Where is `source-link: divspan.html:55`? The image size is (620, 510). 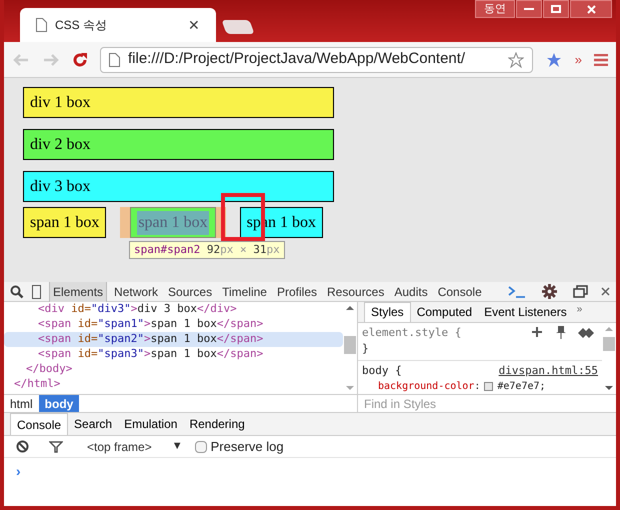 source-link: divspan.html:55 is located at coordinates (548, 370).